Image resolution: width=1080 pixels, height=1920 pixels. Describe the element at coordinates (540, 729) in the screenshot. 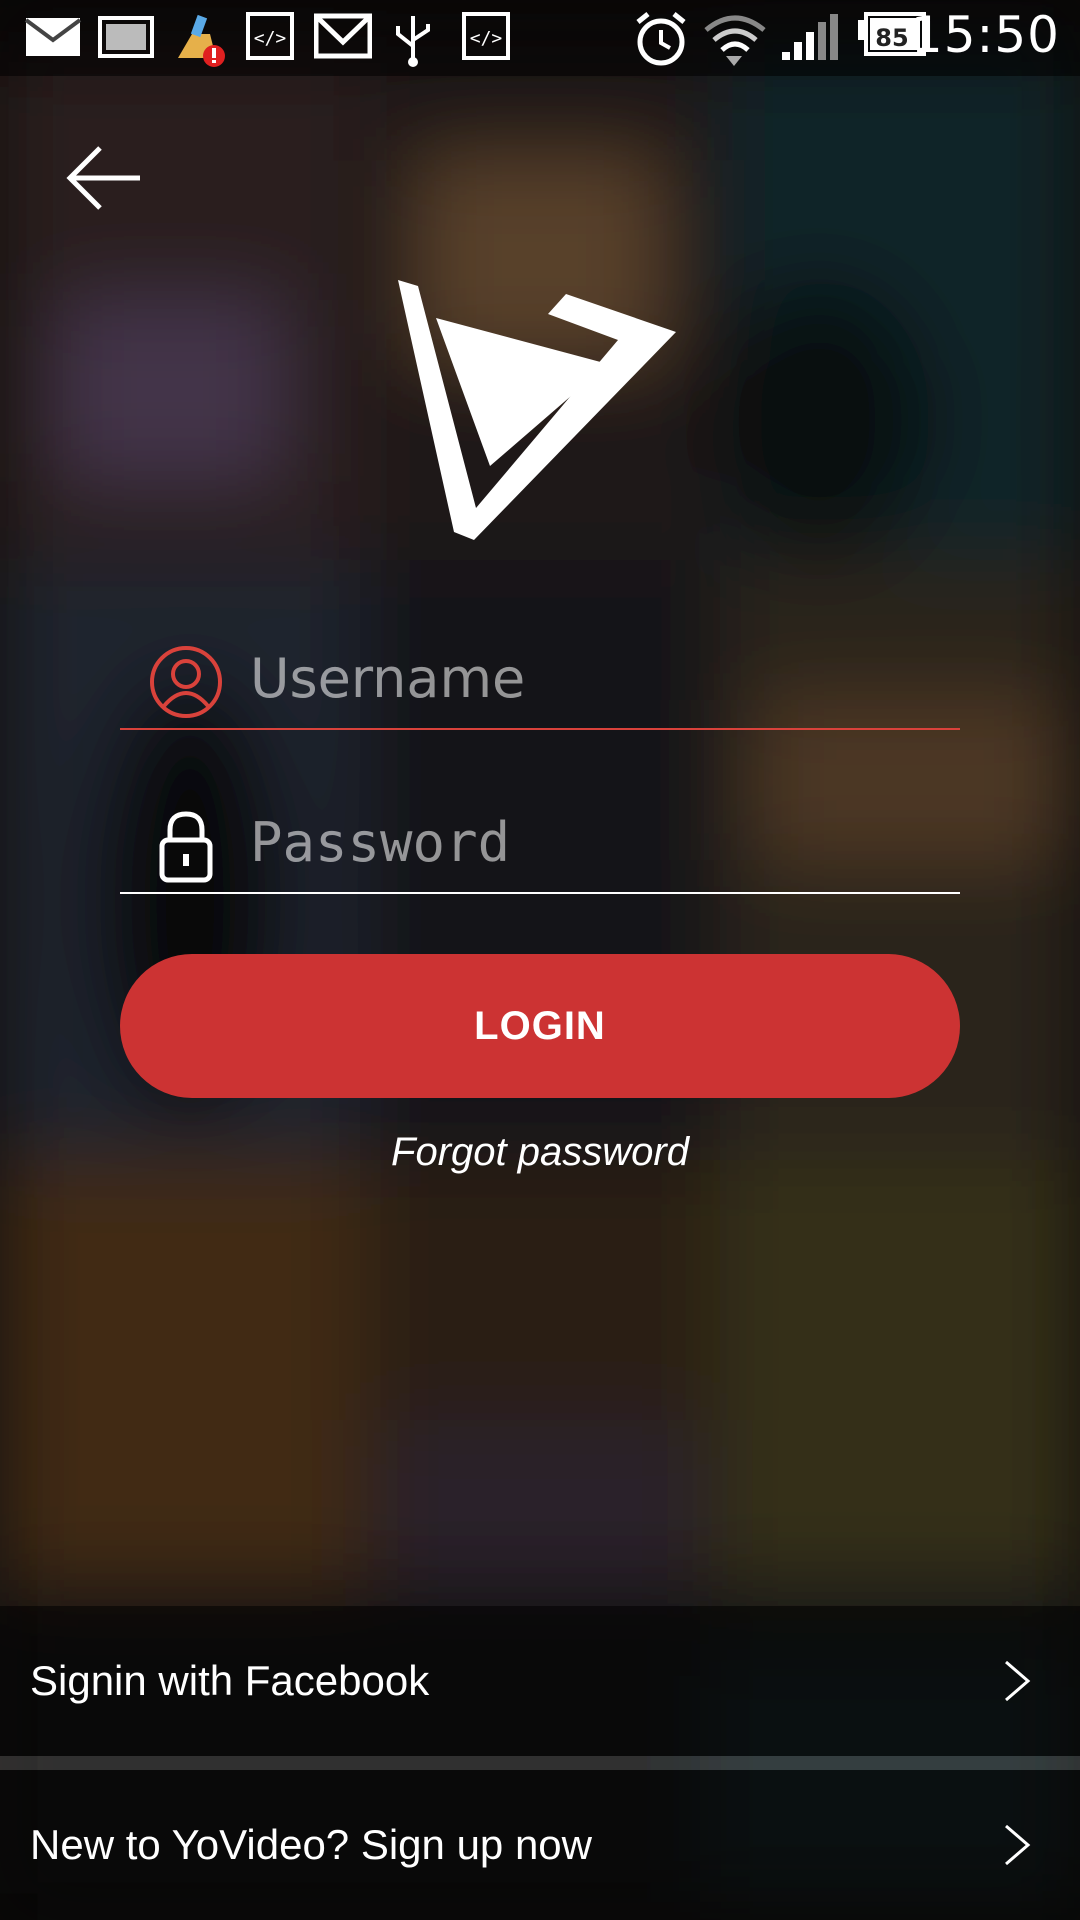

I see `username-underline` at that location.